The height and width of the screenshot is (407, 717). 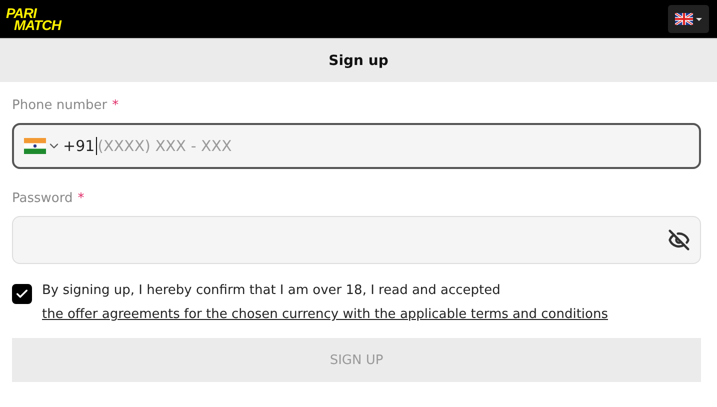 I want to click on language-button, so click(x=688, y=19).